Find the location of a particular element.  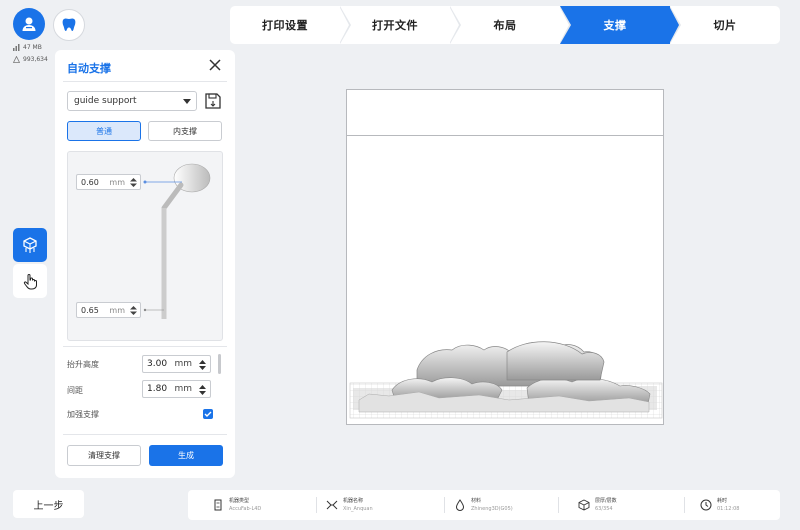

support-cube-icon is located at coordinates (30, 245).